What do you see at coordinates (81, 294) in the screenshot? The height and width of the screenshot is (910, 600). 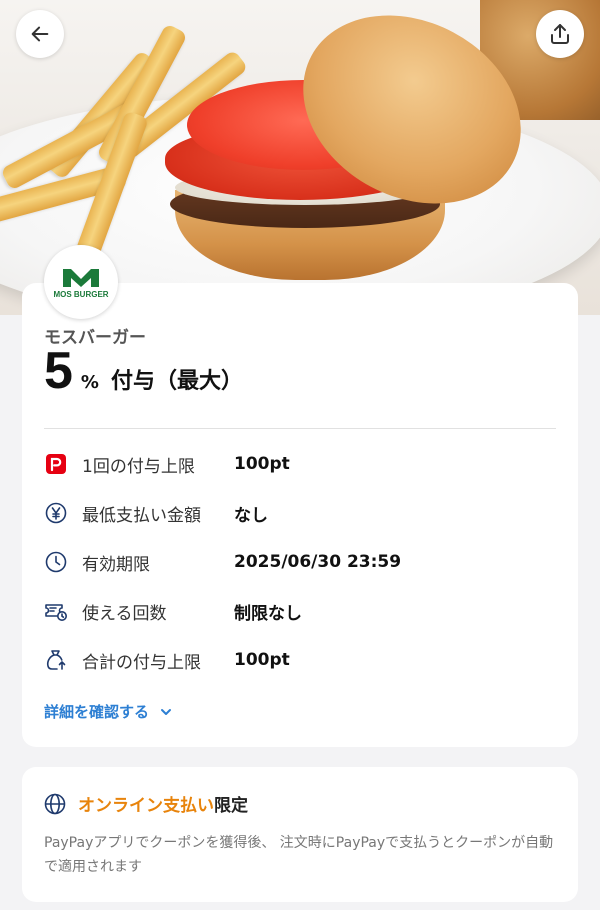 I see `logo-text: MOS BURGER` at bounding box center [81, 294].